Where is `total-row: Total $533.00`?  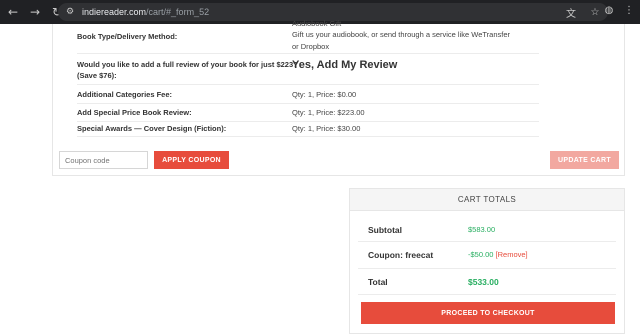 total-row: Total $533.00 is located at coordinates (487, 282).